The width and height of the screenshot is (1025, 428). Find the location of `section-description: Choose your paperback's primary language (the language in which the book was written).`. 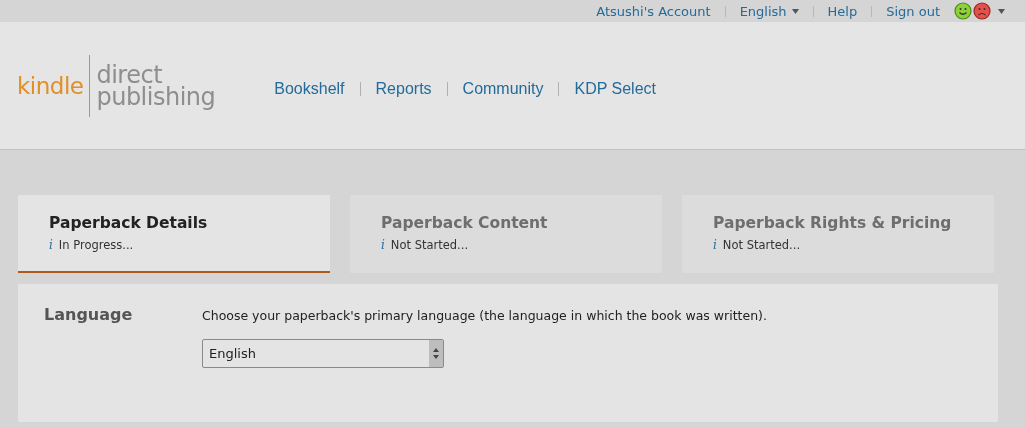

section-description: Choose your paperback's primary language (the language in which the book was written). is located at coordinates (484, 315).